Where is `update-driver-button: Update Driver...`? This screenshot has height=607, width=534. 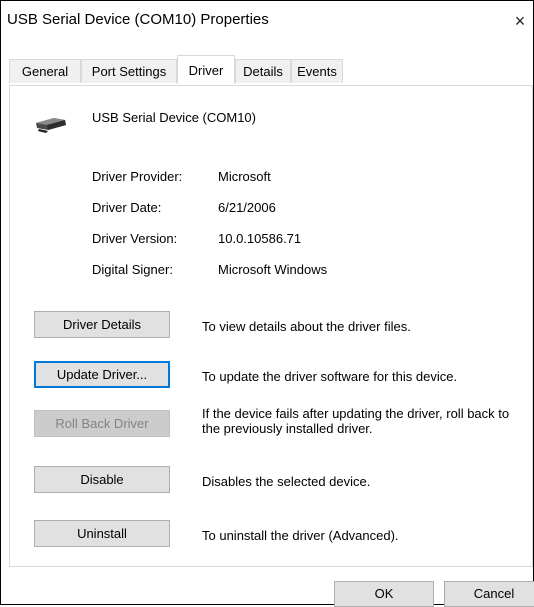
update-driver-button: Update Driver... is located at coordinates (102, 374).